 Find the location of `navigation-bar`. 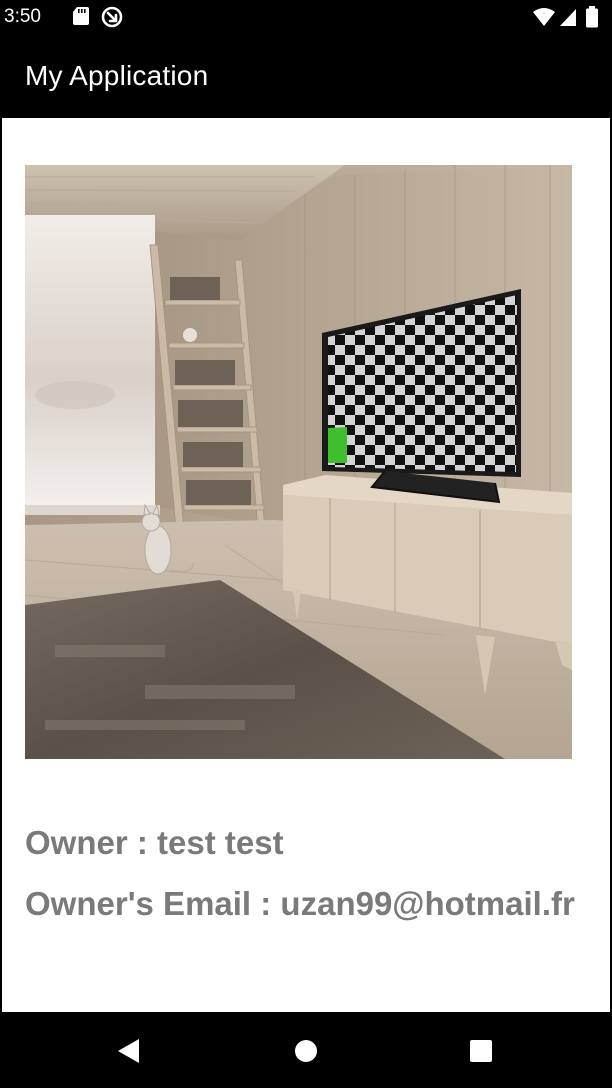

navigation-bar is located at coordinates (306, 1050).